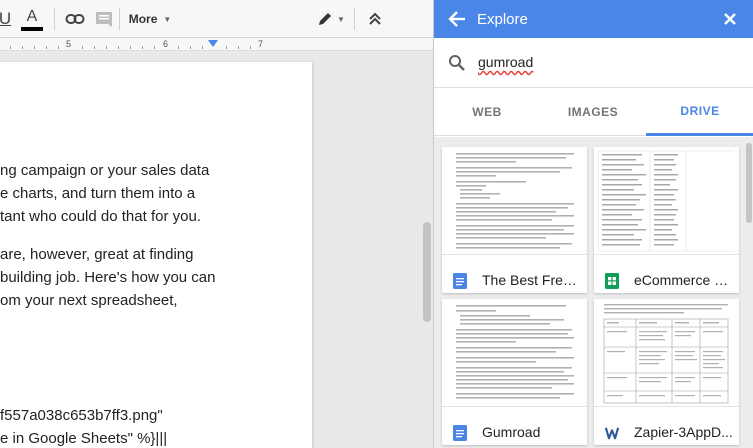 This screenshot has height=448, width=753. I want to click on hide-menus-button, so click(375, 19).